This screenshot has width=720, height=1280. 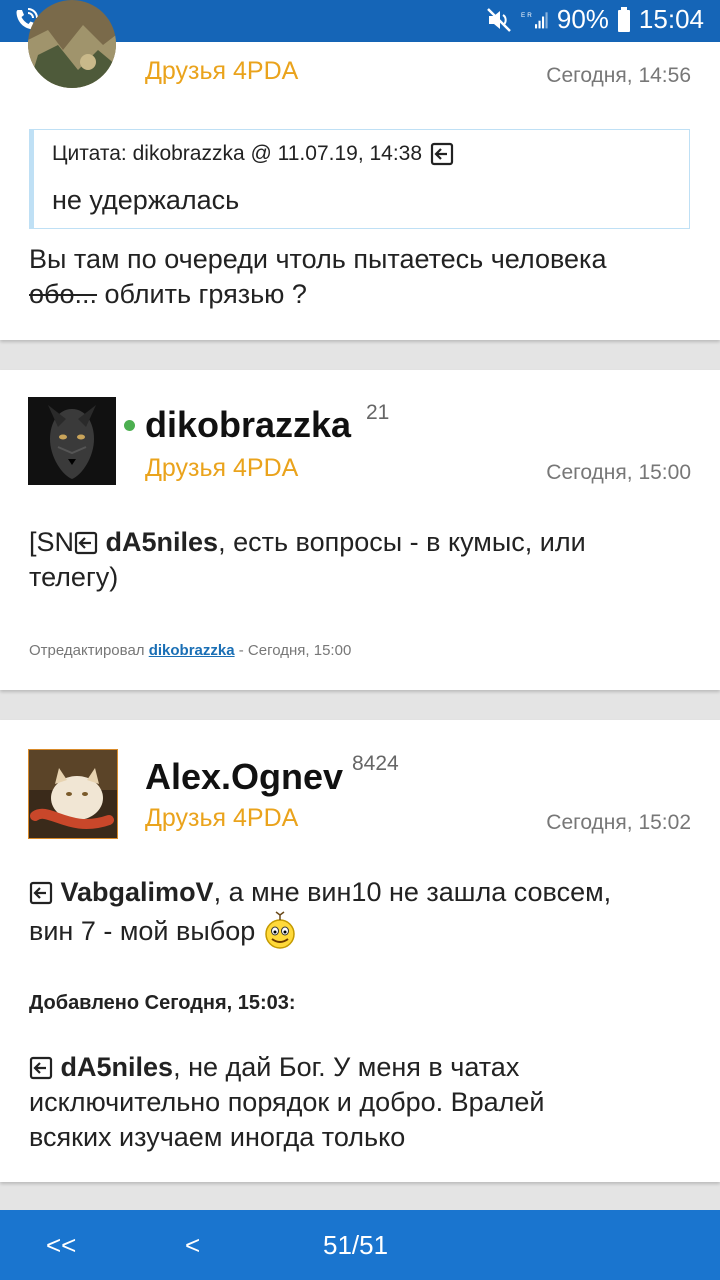 What do you see at coordinates (146, 200) in the screenshot?
I see `quote-text: не удержалась` at bounding box center [146, 200].